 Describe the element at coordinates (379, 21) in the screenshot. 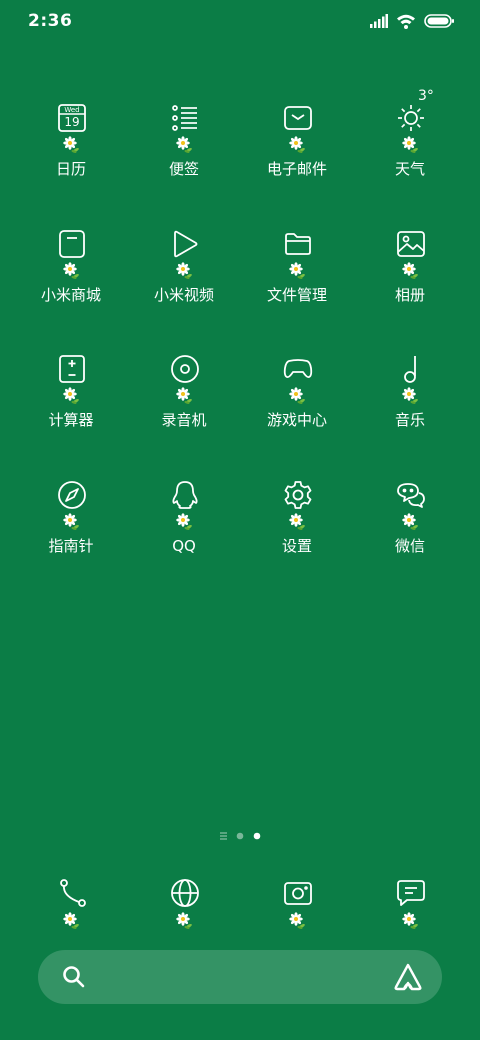

I see `signal-icon` at that location.